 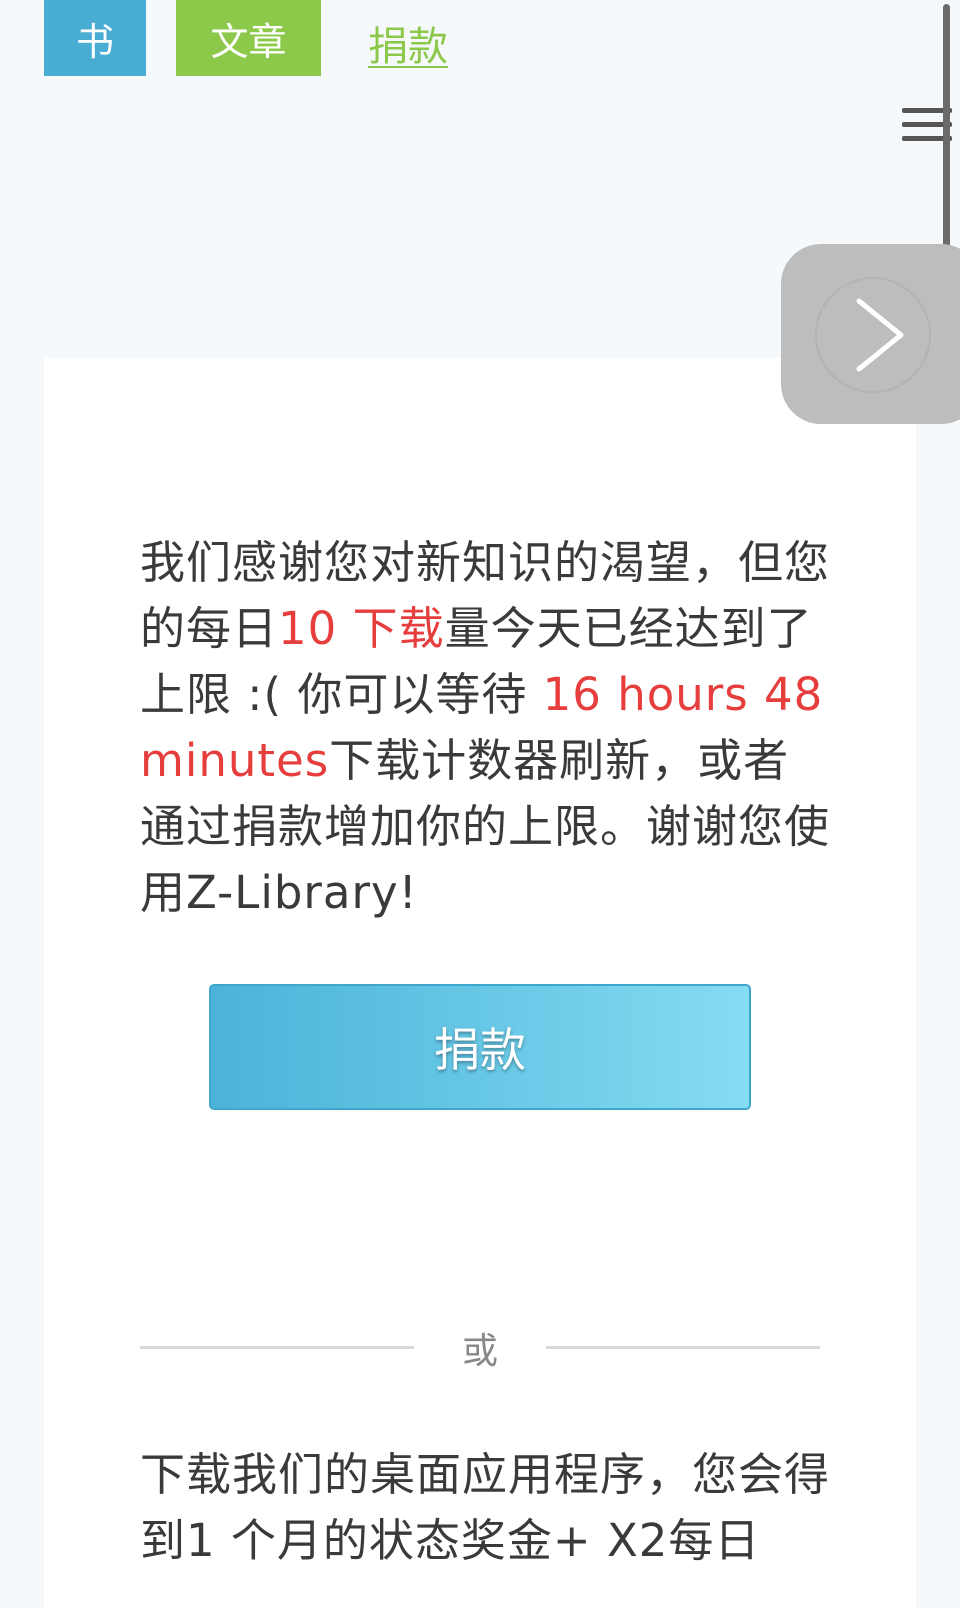 What do you see at coordinates (480, 40) in the screenshot?
I see `top-navigation: 书 文章 捐款` at bounding box center [480, 40].